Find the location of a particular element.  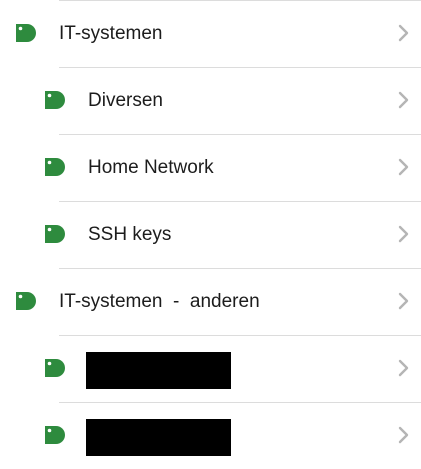

list-item-label: Diversen is located at coordinates (125, 100).